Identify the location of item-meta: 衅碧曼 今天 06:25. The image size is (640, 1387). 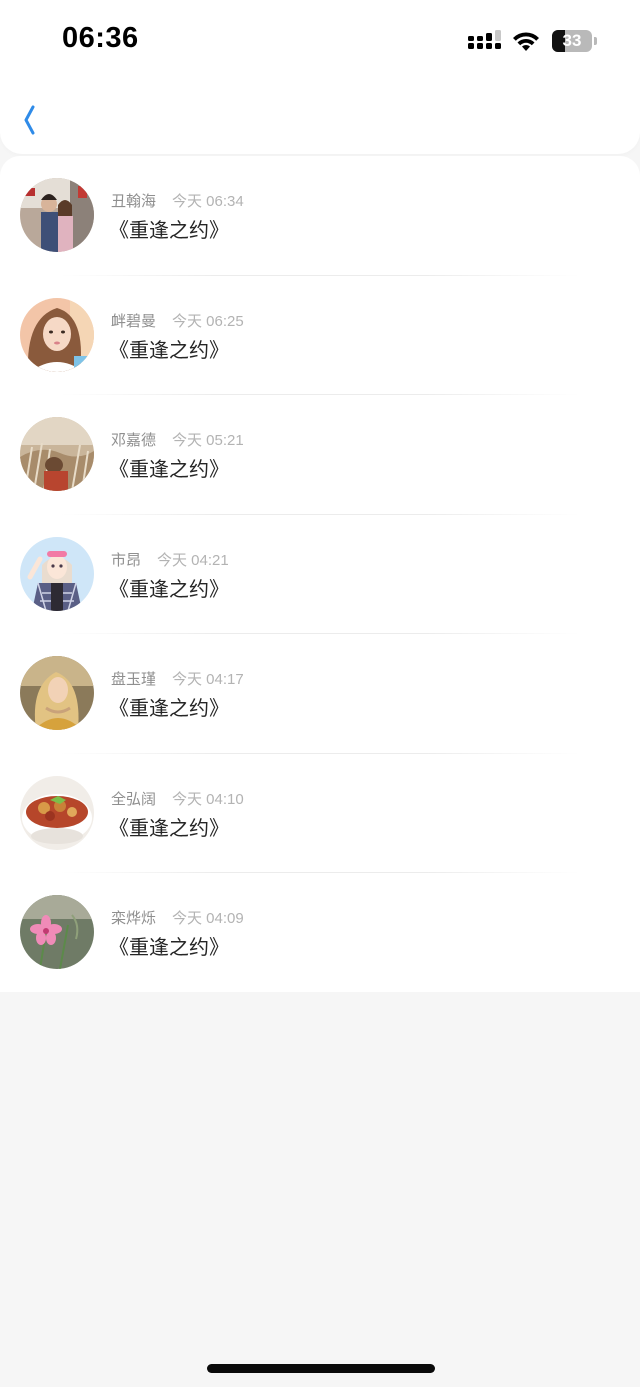
(177, 320).